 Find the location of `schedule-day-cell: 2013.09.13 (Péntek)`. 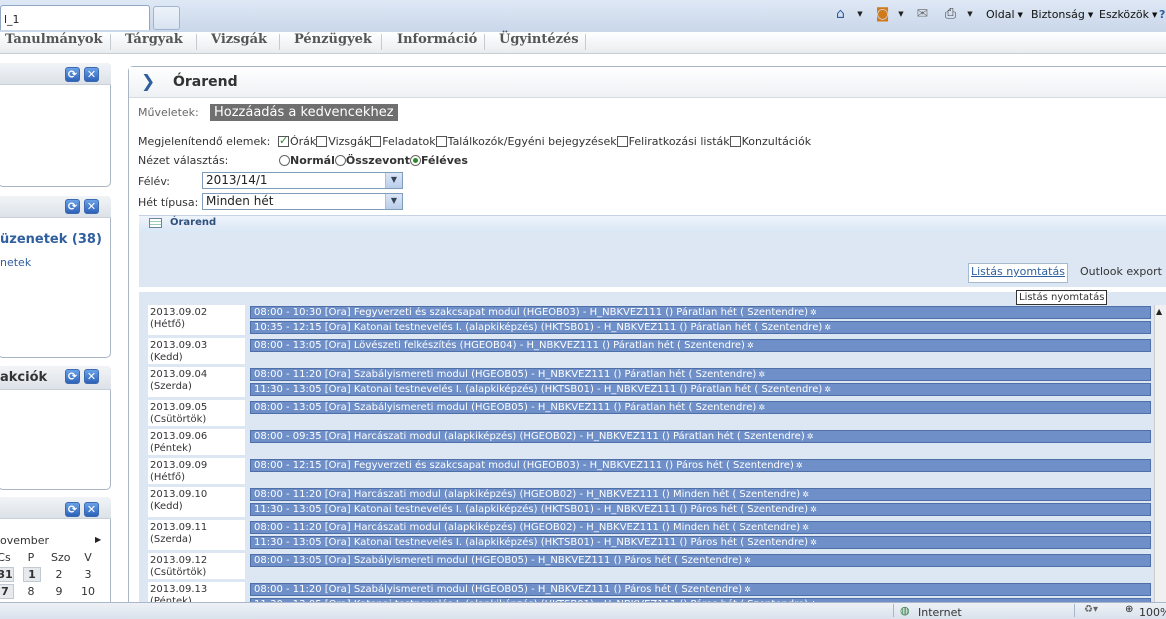

schedule-day-cell: 2013.09.13 (Péntek) is located at coordinates (196, 592).